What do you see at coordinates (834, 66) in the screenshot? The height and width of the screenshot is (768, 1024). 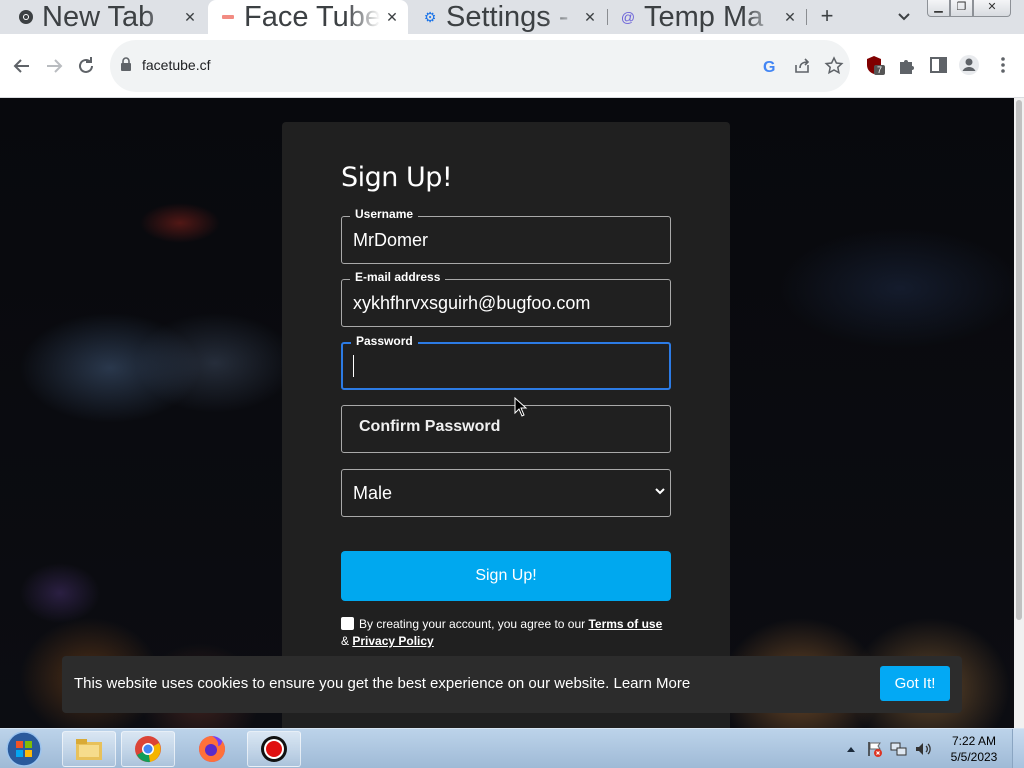 I see `bookmark-star-icon` at bounding box center [834, 66].